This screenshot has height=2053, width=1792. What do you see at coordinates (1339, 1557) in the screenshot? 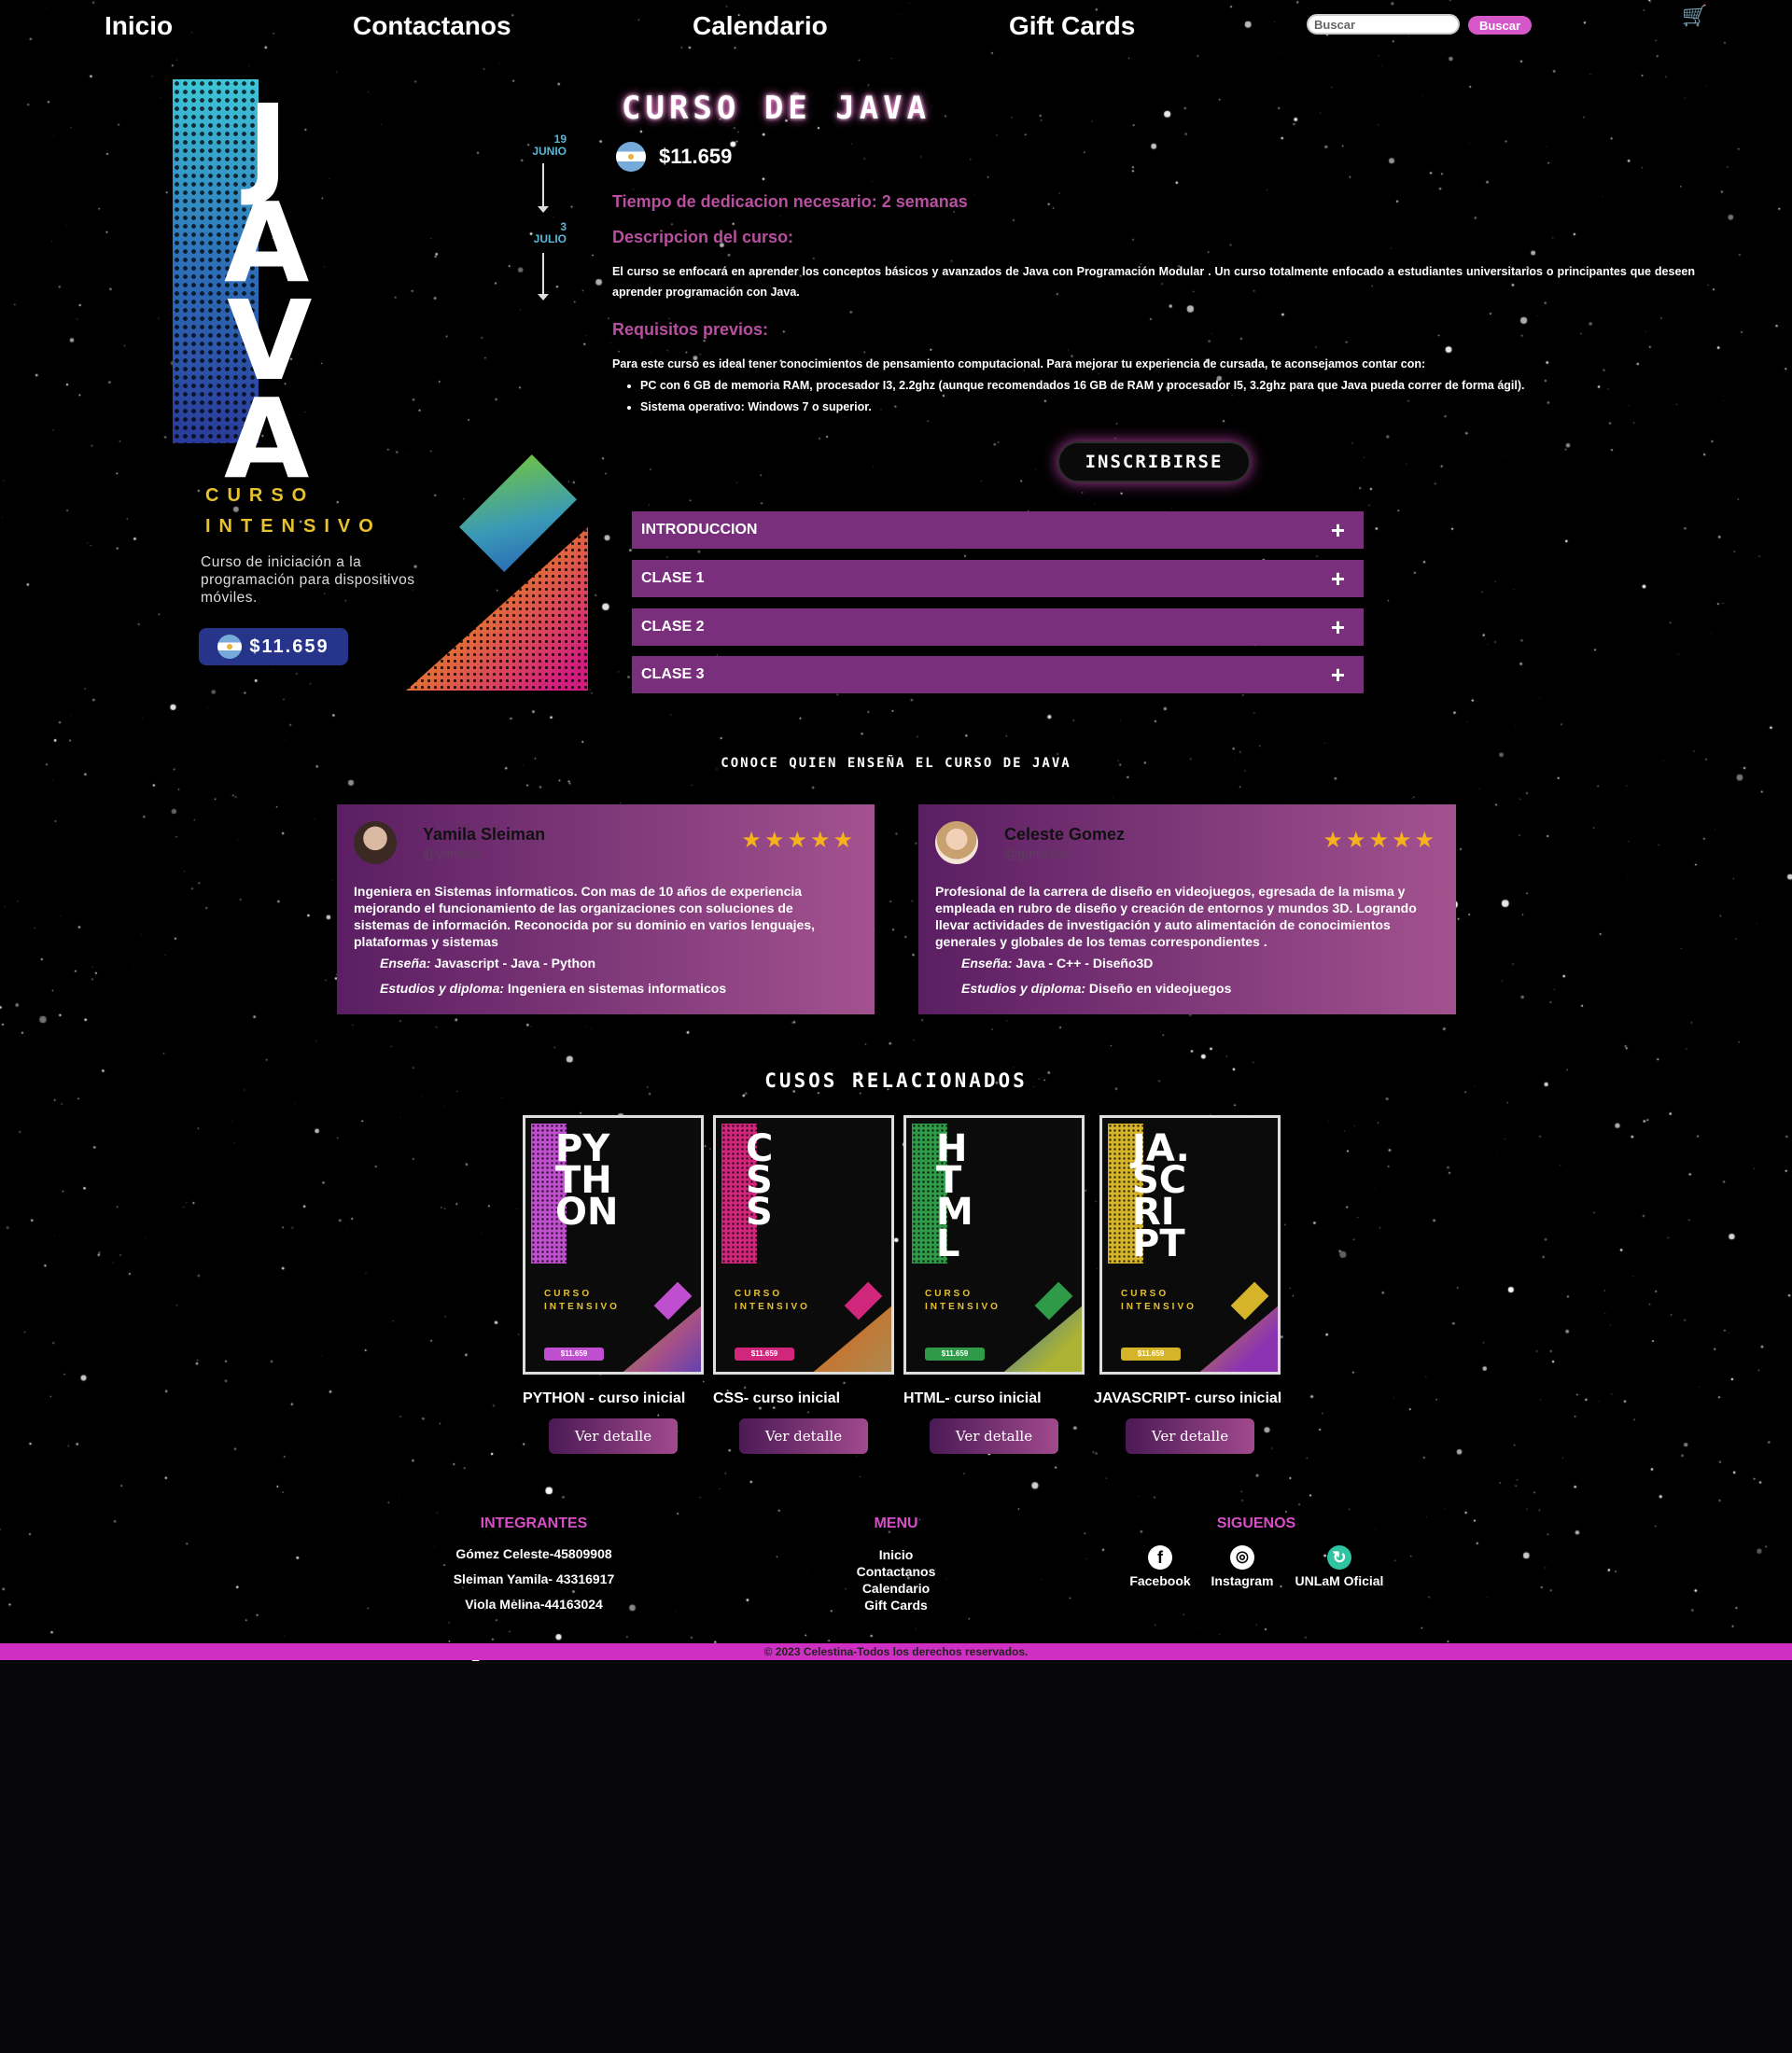
I see `unlam-icon: ↻` at bounding box center [1339, 1557].